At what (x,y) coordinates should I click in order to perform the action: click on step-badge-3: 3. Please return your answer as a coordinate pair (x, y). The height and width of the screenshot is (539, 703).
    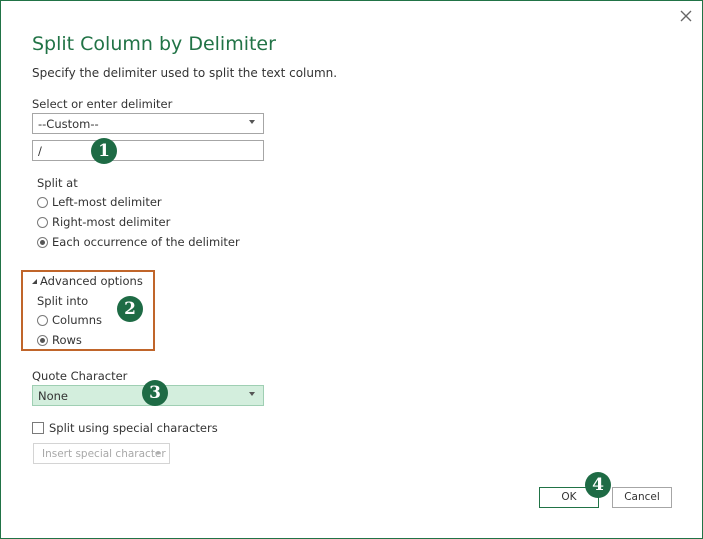
    Looking at the image, I should click on (155, 393).